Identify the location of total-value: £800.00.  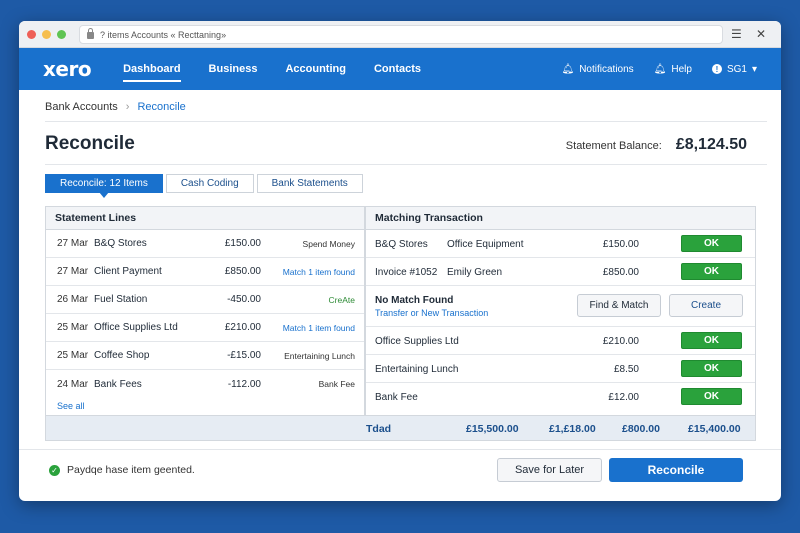
(641, 429).